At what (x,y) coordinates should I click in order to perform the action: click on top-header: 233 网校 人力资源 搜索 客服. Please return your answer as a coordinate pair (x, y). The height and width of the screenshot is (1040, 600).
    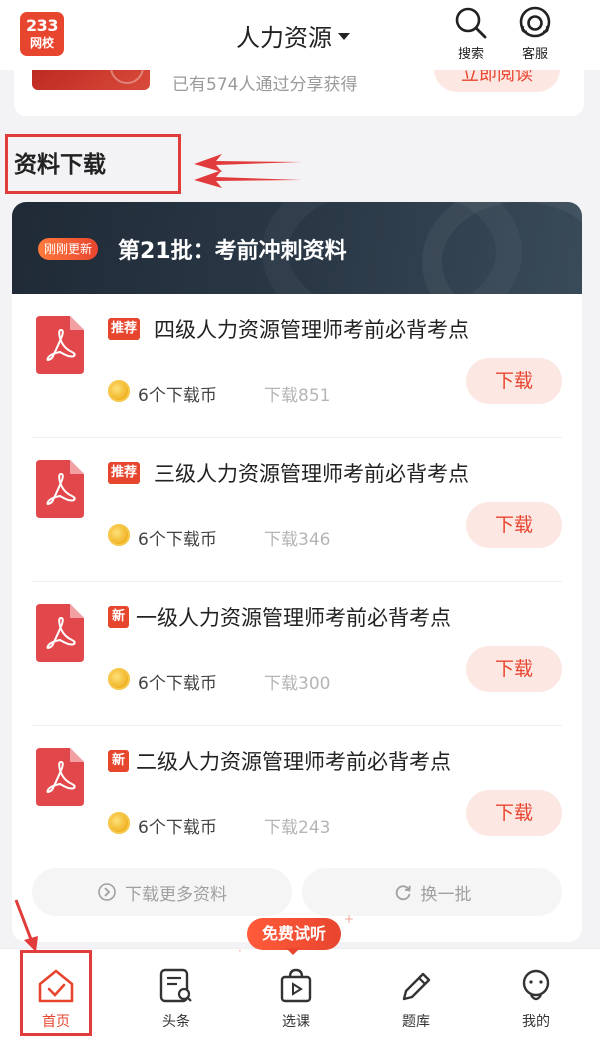
    Looking at the image, I should click on (300, 35).